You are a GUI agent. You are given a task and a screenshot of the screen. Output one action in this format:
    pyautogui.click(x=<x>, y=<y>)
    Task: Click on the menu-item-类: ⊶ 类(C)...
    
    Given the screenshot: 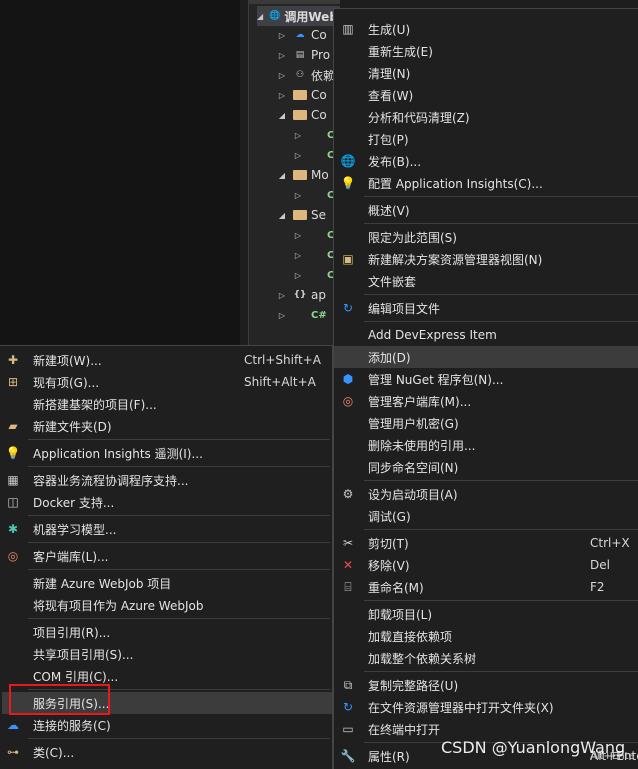 What is the action you would take?
    pyautogui.click(x=167, y=752)
    